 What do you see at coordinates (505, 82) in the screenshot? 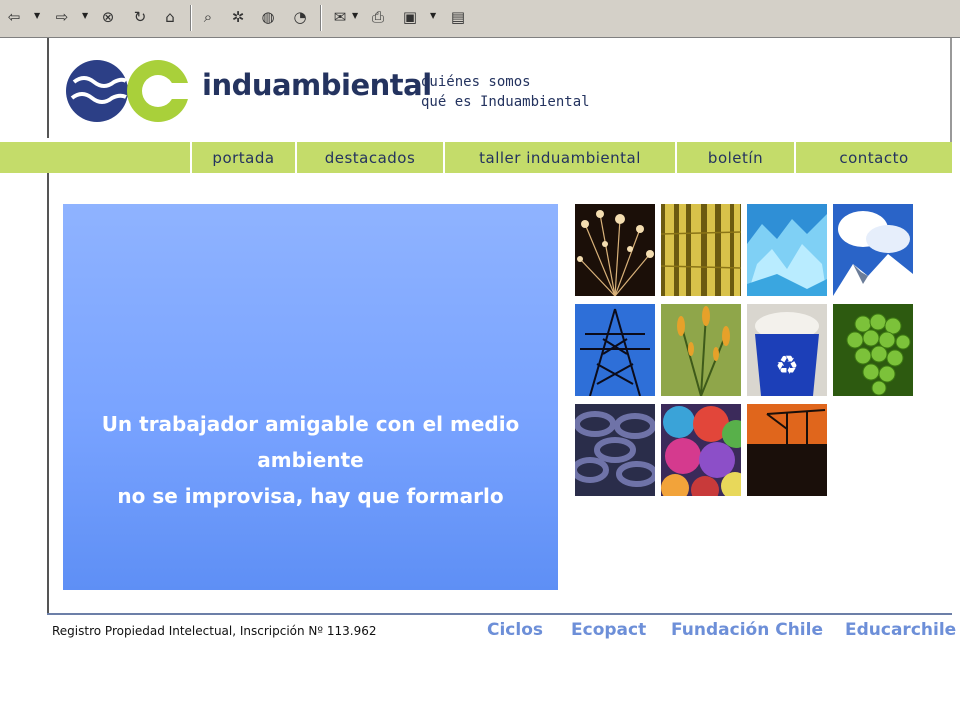
I see `link-quienes-somos: quiénes somos` at bounding box center [505, 82].